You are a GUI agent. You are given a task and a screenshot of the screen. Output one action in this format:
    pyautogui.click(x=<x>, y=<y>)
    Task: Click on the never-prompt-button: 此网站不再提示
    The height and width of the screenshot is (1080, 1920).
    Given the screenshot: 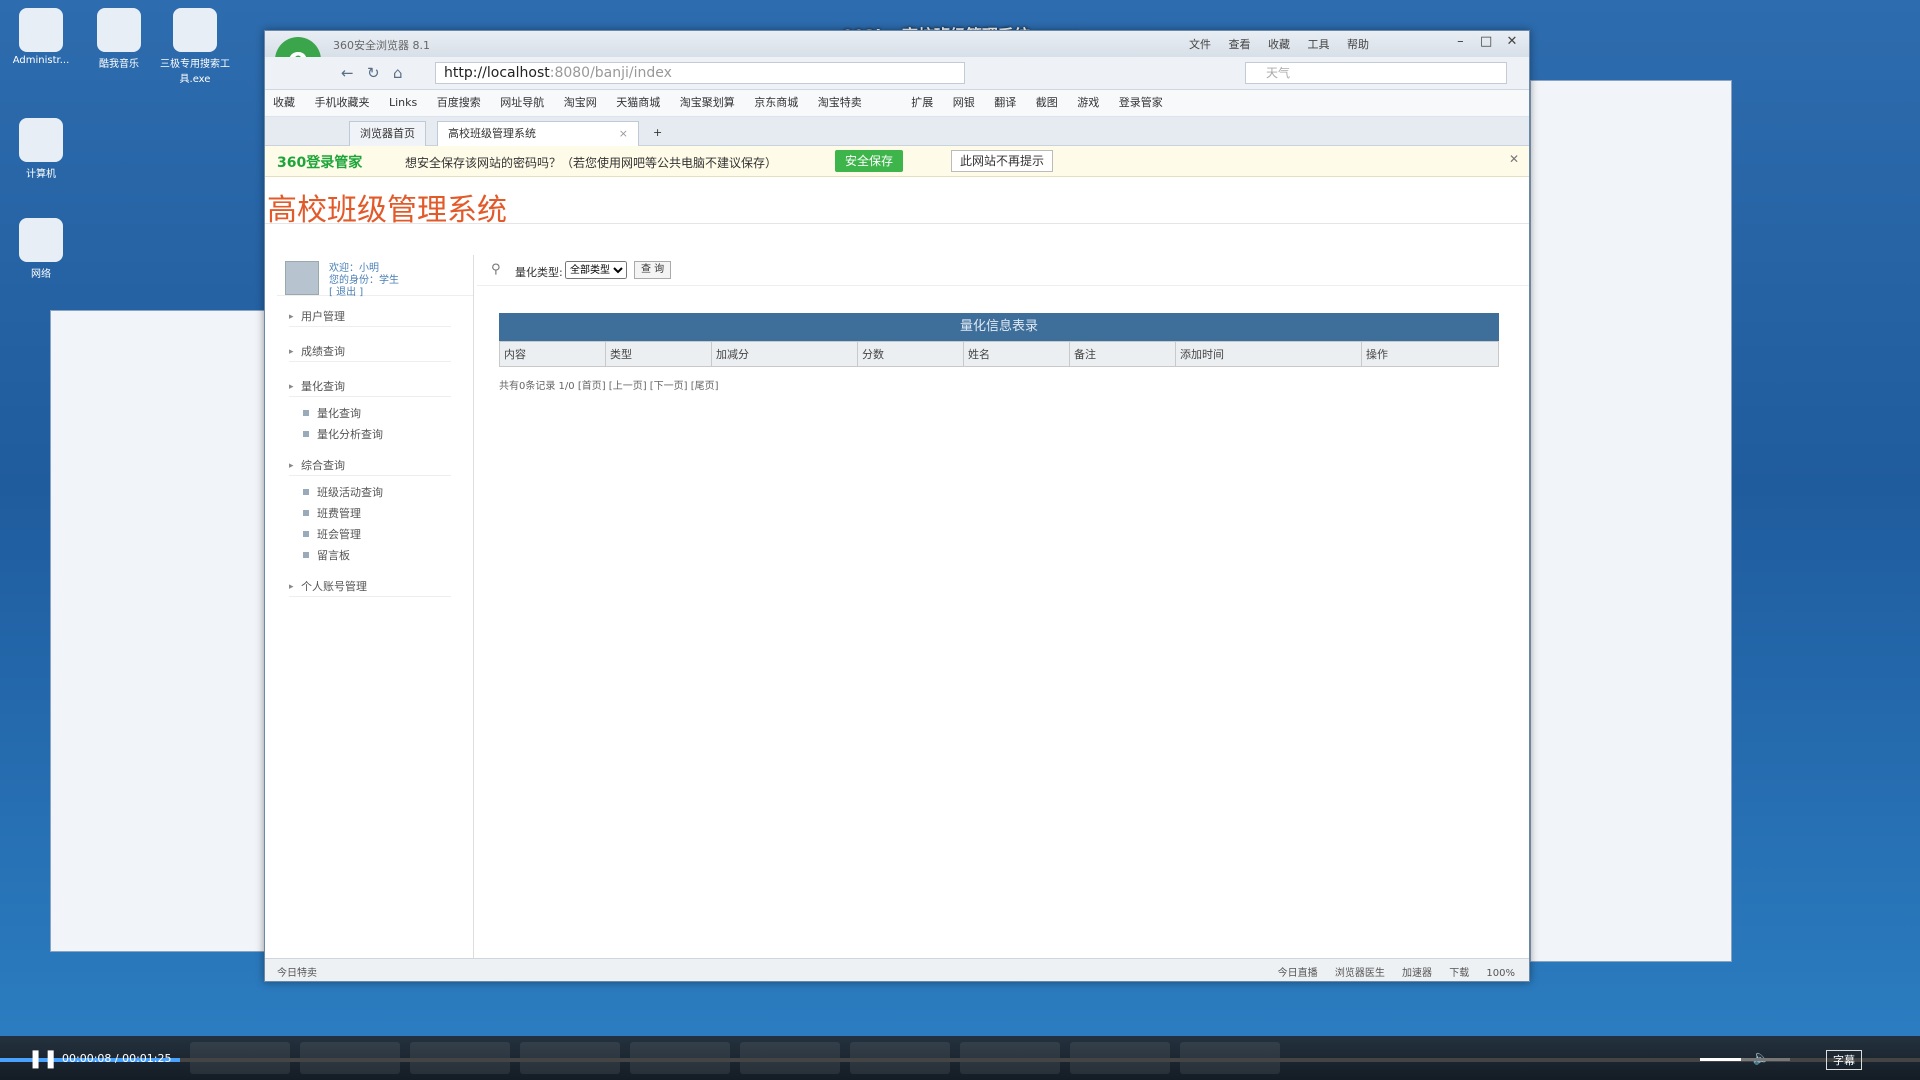 What is the action you would take?
    pyautogui.click(x=1002, y=161)
    